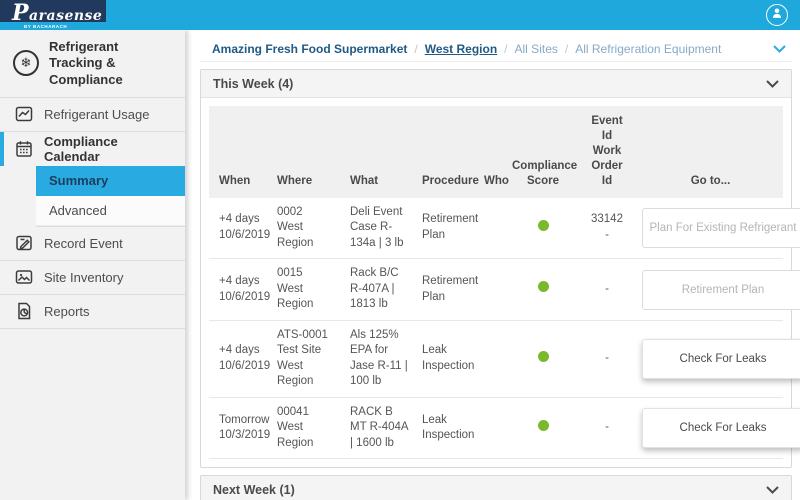  What do you see at coordinates (545, 173) in the screenshot?
I see `col-header-compliance-score: Compliance Score` at bounding box center [545, 173].